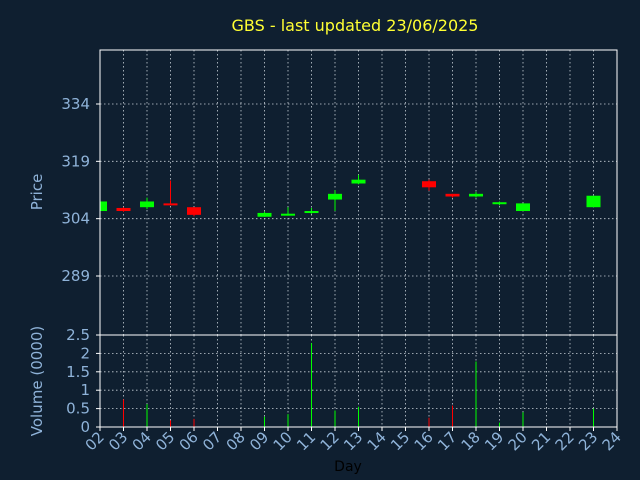  Describe the element at coordinates (236, 441) in the screenshot. I see `x-tick-label: 08` at that location.